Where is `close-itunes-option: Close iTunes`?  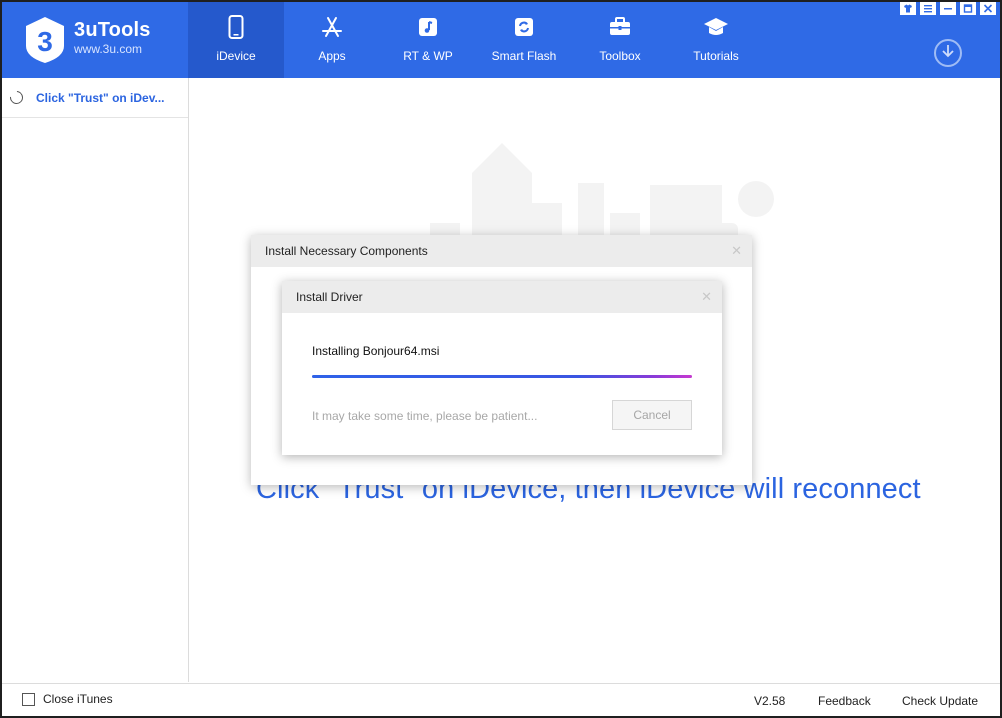 close-itunes-option: Close iTunes is located at coordinates (67, 699).